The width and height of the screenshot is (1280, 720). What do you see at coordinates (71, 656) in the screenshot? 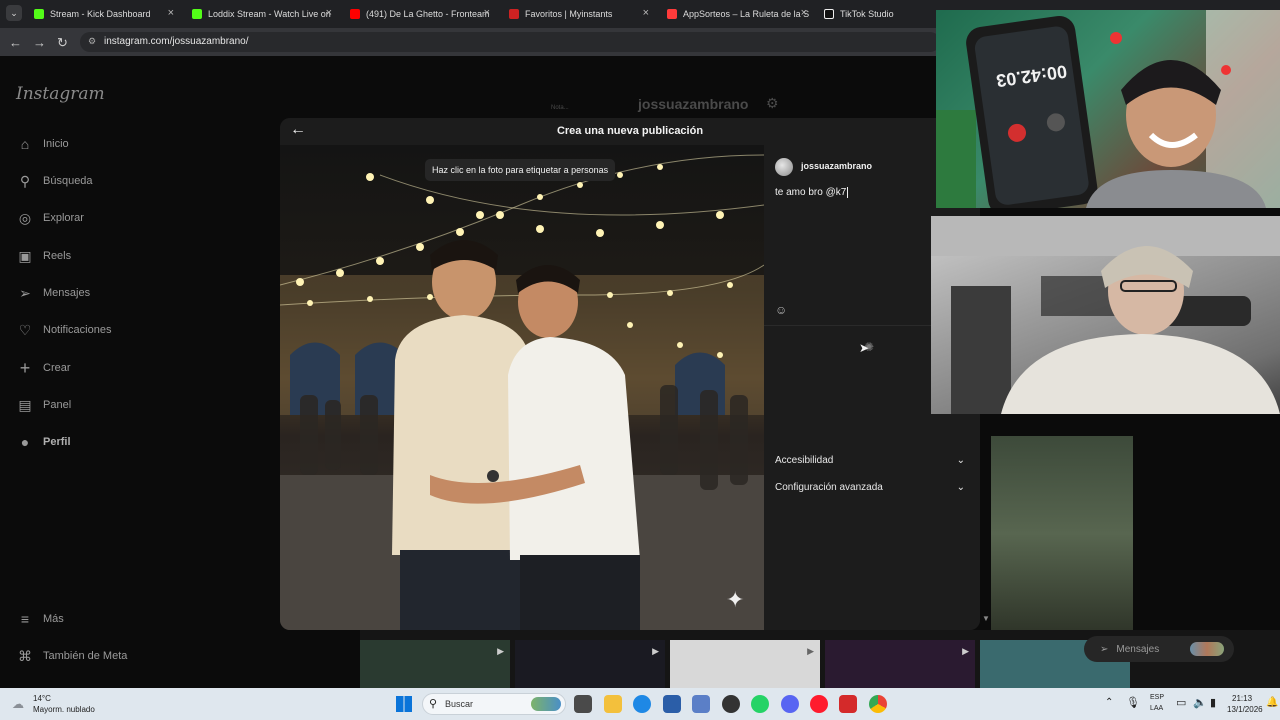
I see `sidebar-item-tambien-de-meta: ⌘ También de Meta` at bounding box center [71, 656].